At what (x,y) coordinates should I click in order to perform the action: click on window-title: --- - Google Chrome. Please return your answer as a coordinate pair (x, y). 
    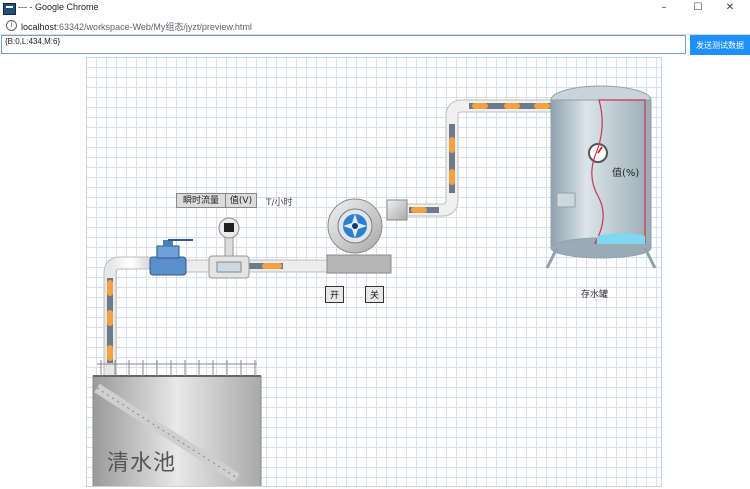
    Looking at the image, I should click on (58, 7).